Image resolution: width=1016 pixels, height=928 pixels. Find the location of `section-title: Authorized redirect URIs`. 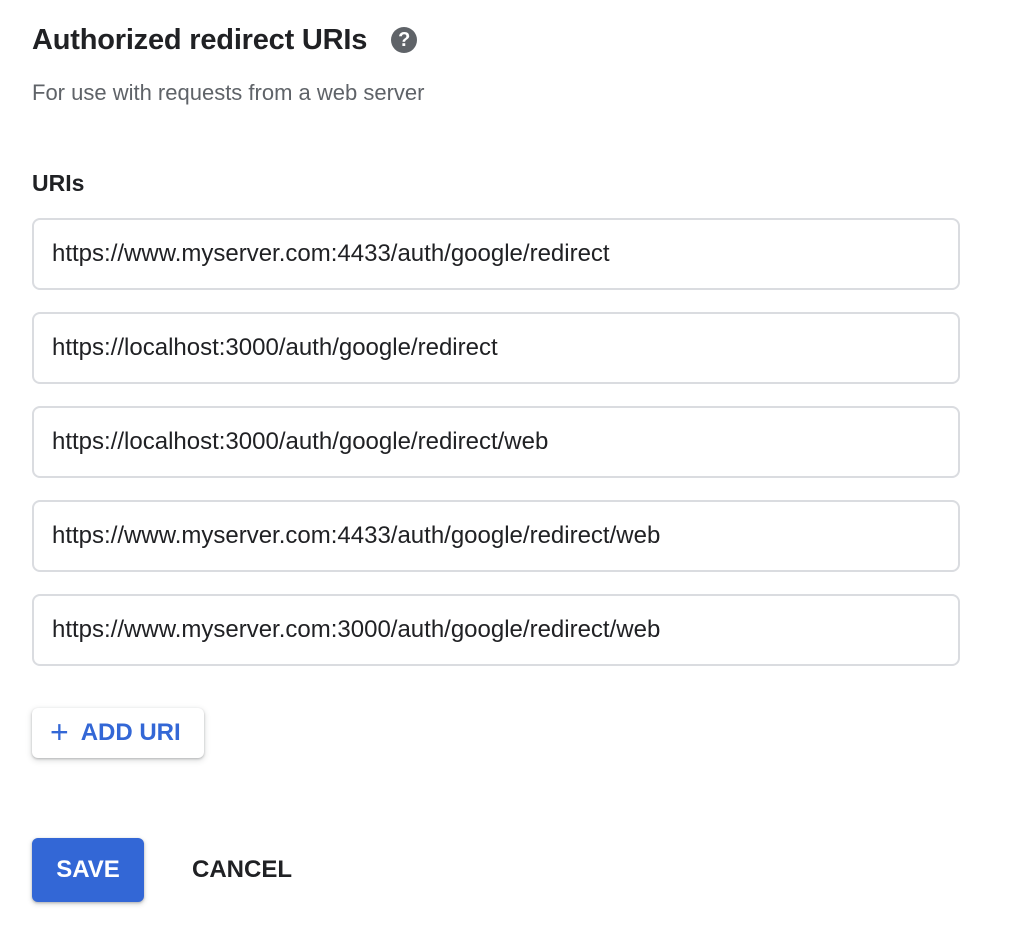

section-title: Authorized redirect URIs is located at coordinates (200, 39).